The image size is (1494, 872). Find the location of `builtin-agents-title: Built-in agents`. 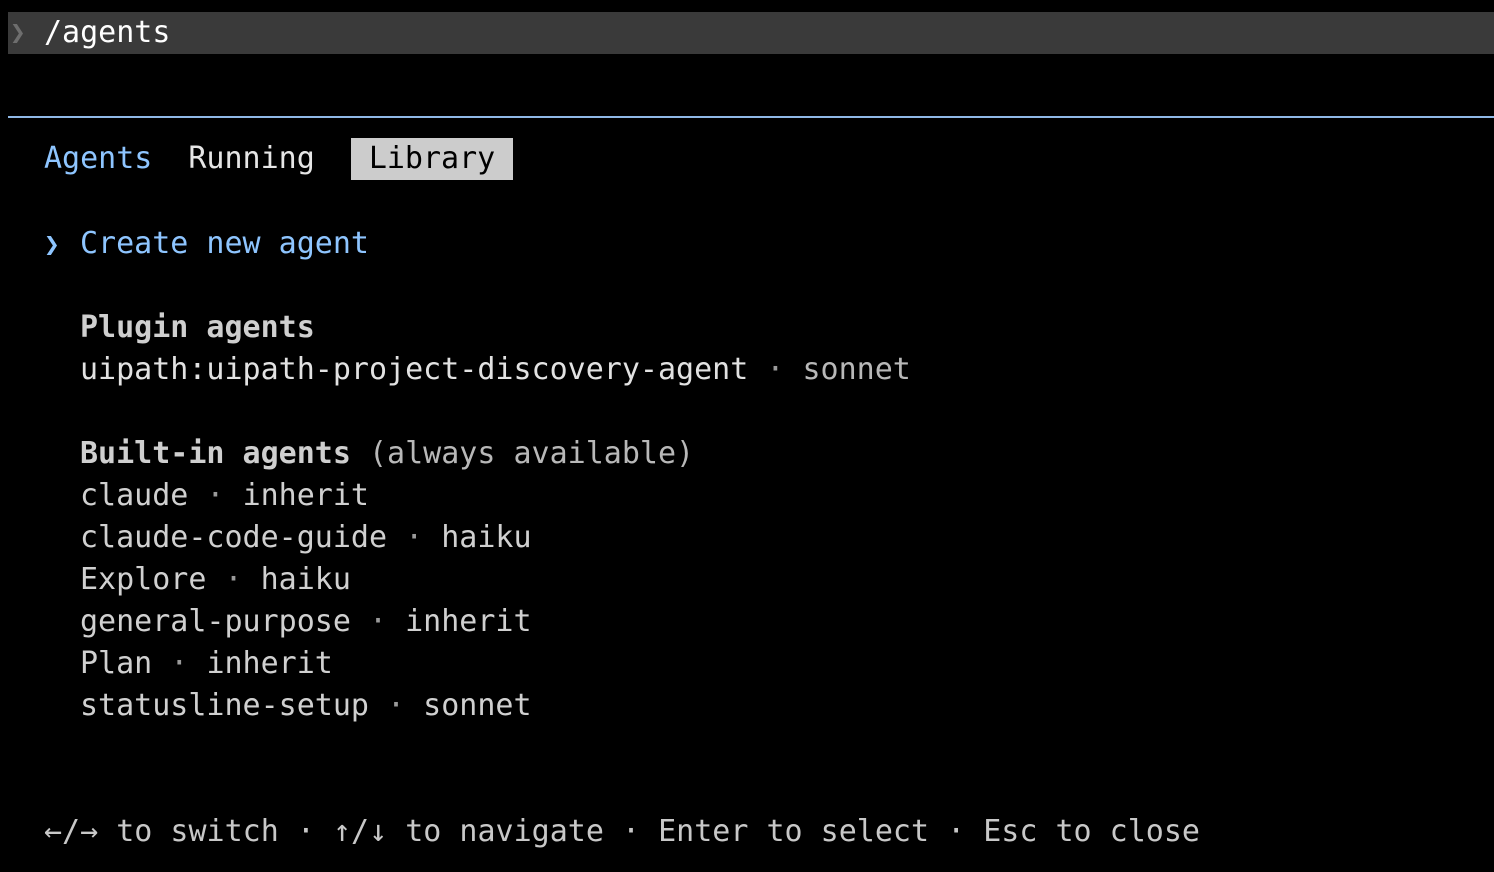

builtin-agents-title: Built-in agents is located at coordinates (215, 453).